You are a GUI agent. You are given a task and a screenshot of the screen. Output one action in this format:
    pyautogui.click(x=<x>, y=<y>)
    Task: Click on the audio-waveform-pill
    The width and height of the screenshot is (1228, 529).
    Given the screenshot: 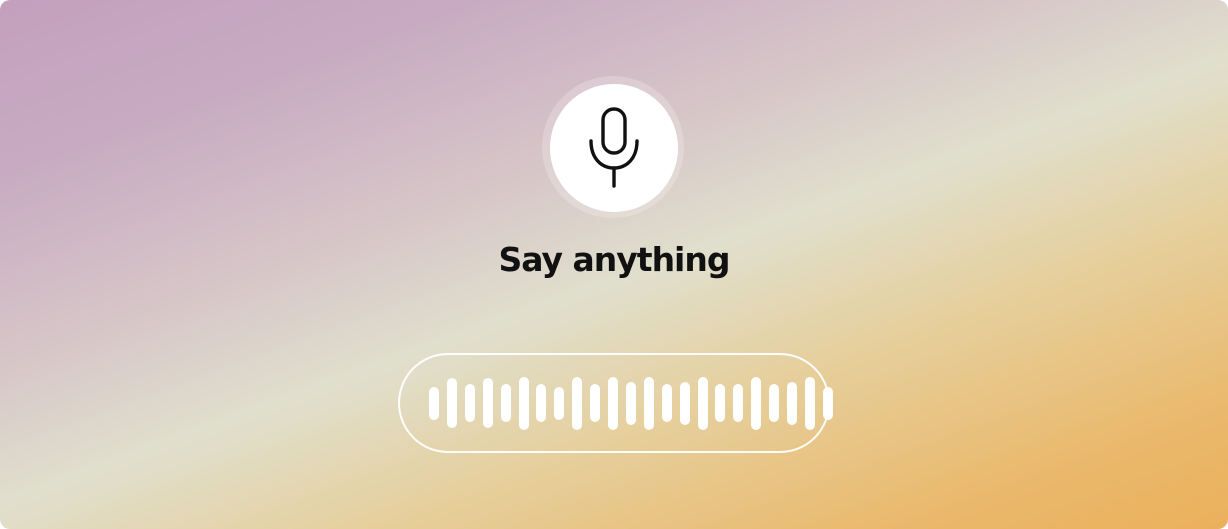 What is the action you would take?
    pyautogui.click(x=615, y=403)
    